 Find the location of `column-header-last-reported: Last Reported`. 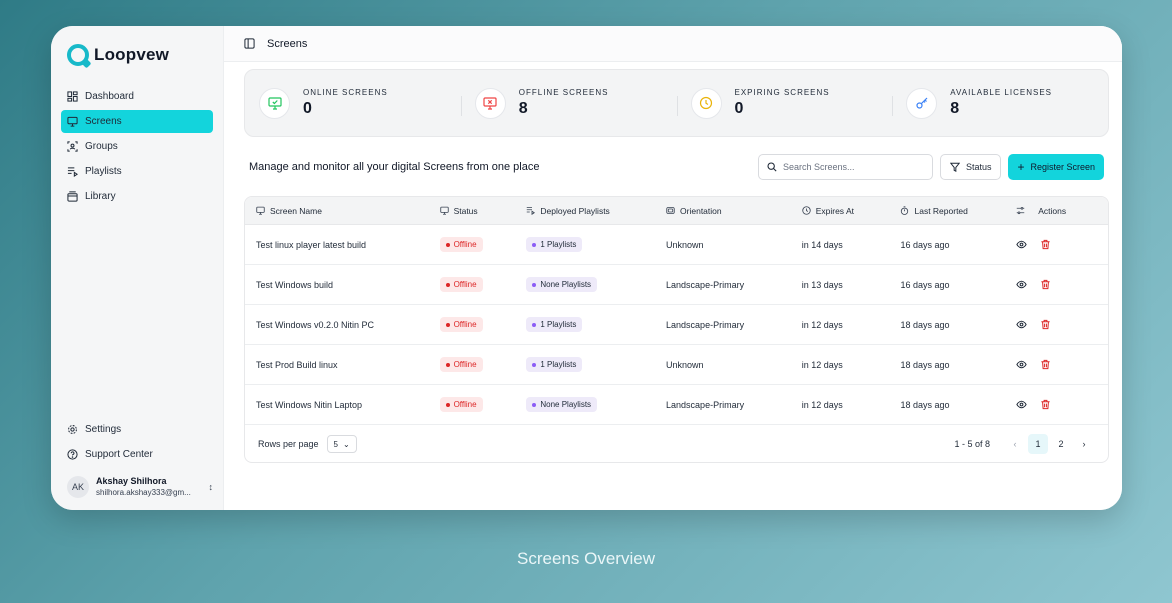

column-header-last-reported: Last Reported is located at coordinates (958, 211).